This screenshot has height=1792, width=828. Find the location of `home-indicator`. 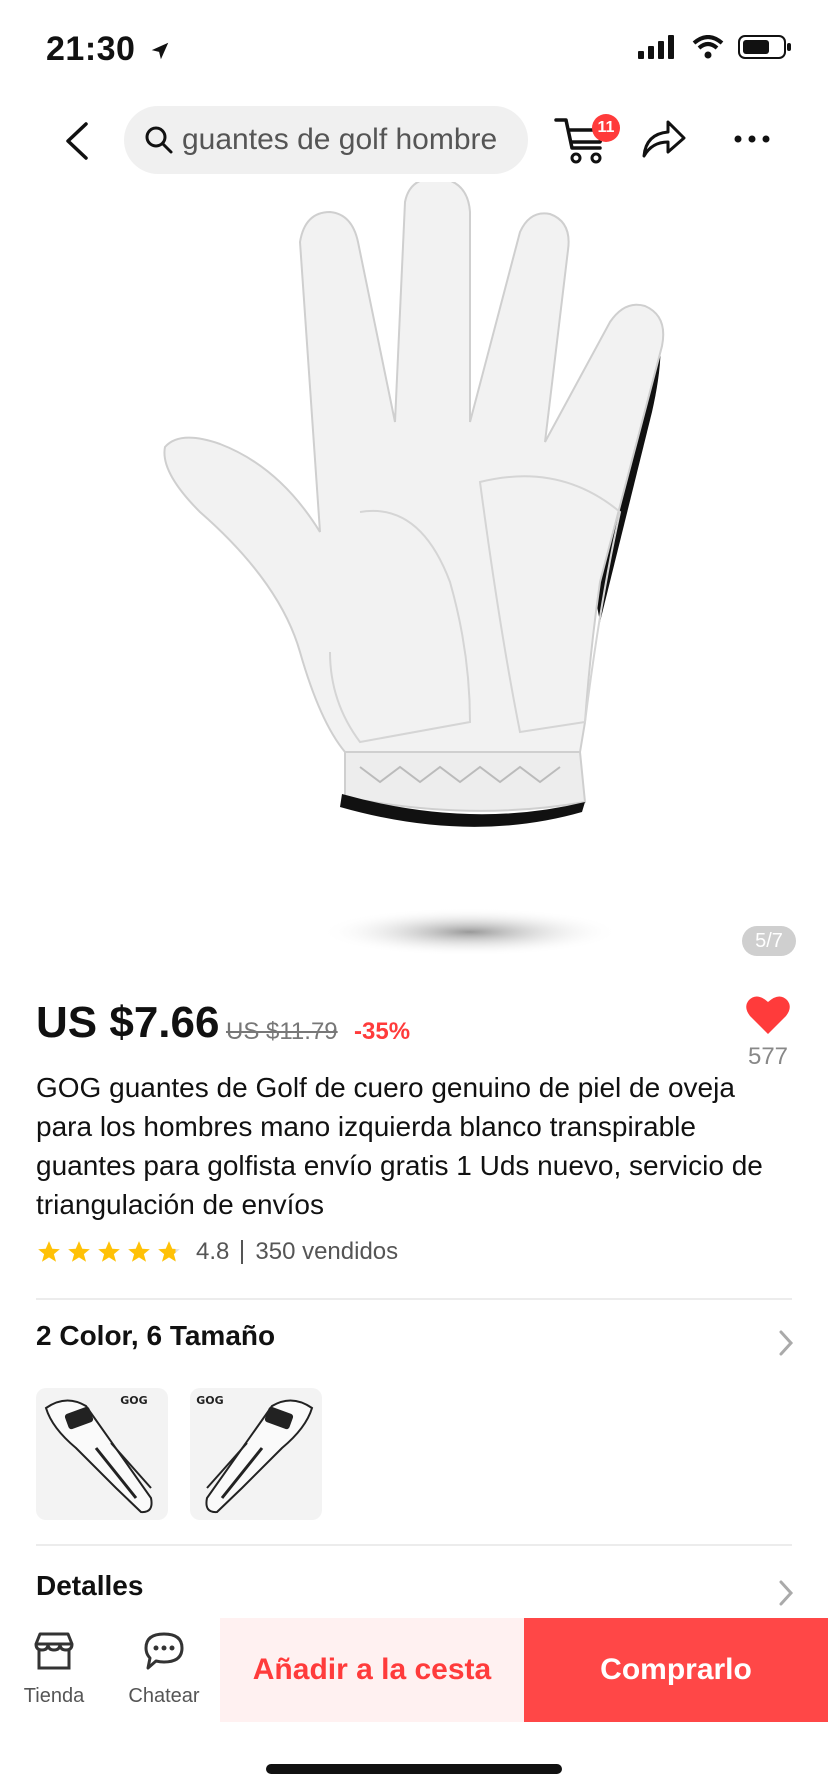

home-indicator is located at coordinates (414, 1769).